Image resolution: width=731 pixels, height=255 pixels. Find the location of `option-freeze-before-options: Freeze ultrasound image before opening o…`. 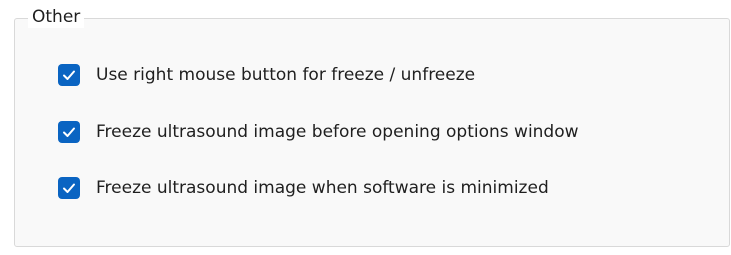

option-freeze-before-options: Freeze ultrasound image before opening o… is located at coordinates (318, 132).